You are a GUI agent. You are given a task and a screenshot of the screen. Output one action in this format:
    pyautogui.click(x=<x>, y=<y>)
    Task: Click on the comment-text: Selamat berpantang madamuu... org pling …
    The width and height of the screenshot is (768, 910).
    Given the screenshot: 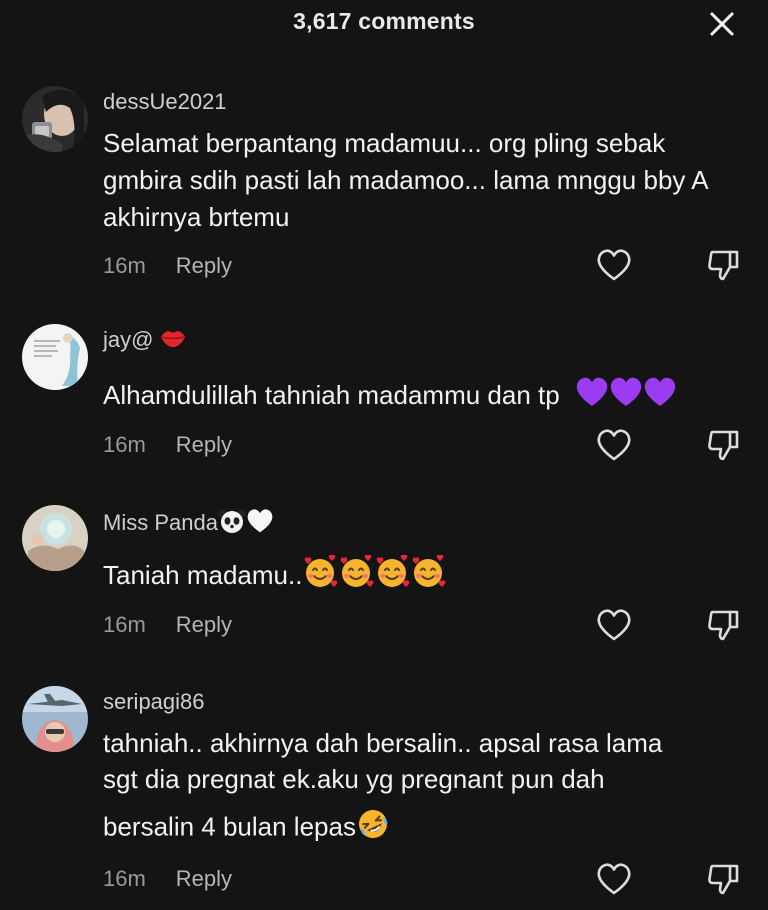 What is the action you would take?
    pyautogui.click(x=405, y=180)
    